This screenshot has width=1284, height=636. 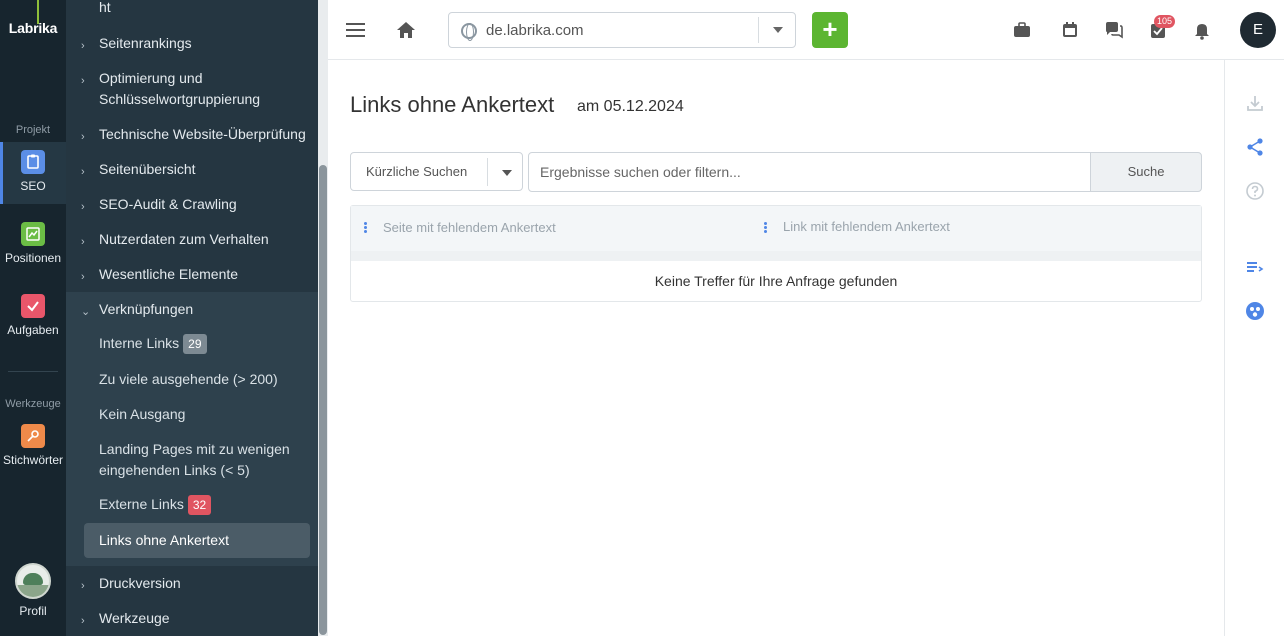 I want to click on sub-item-links-without-anchor: Links ohne Ankertext, so click(x=197, y=540).